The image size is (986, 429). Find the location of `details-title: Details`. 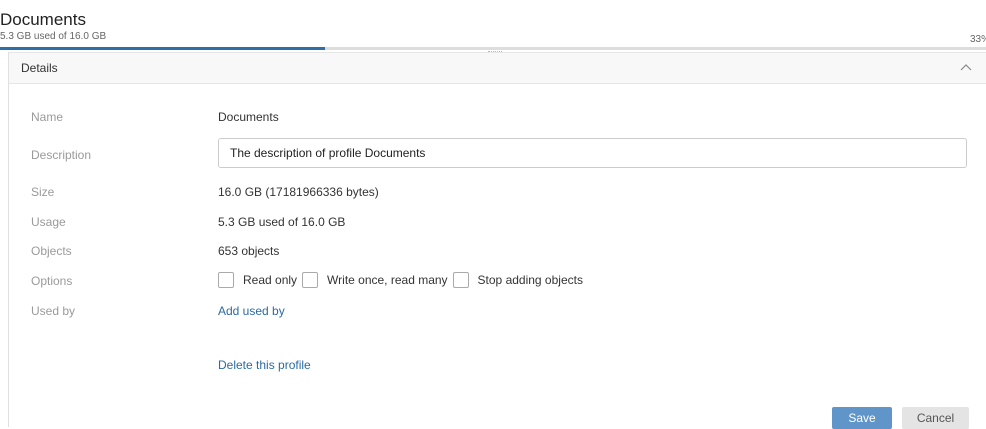

details-title: Details is located at coordinates (39, 68).